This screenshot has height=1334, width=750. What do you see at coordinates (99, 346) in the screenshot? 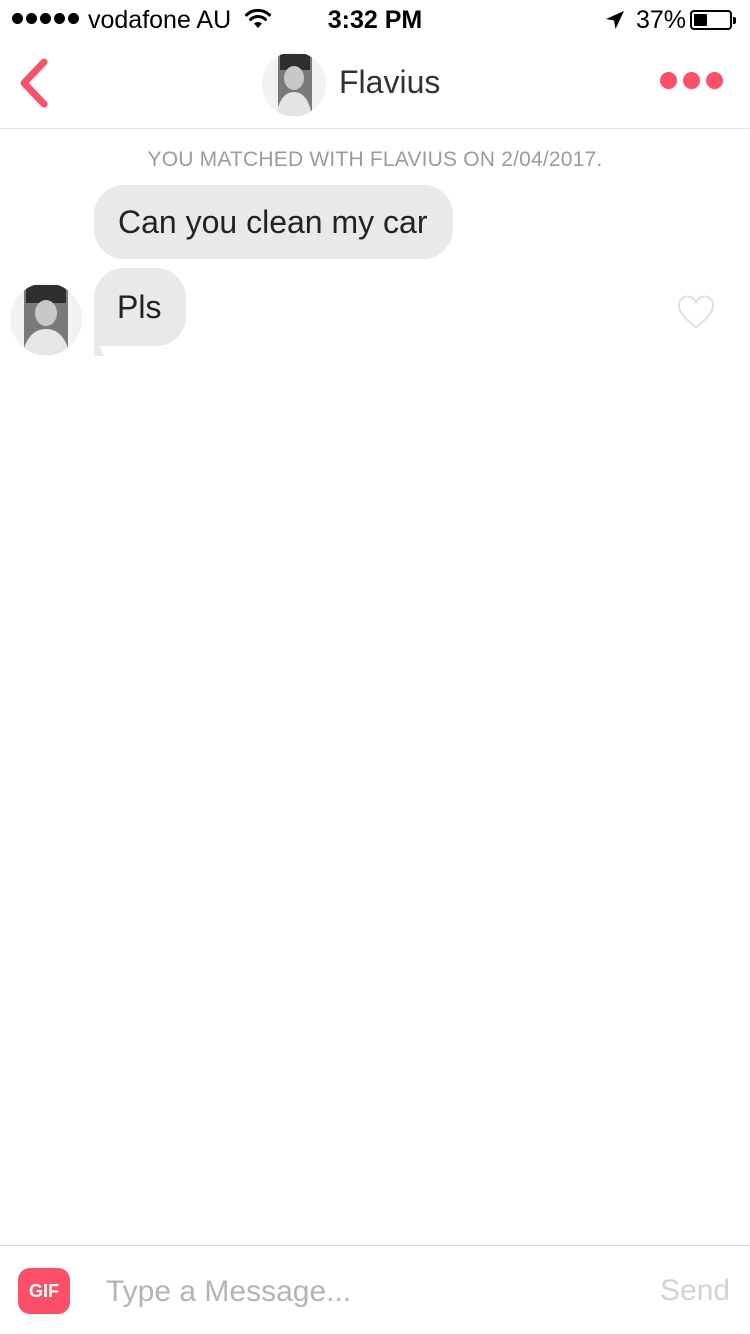
I see `bubble-tail` at bounding box center [99, 346].